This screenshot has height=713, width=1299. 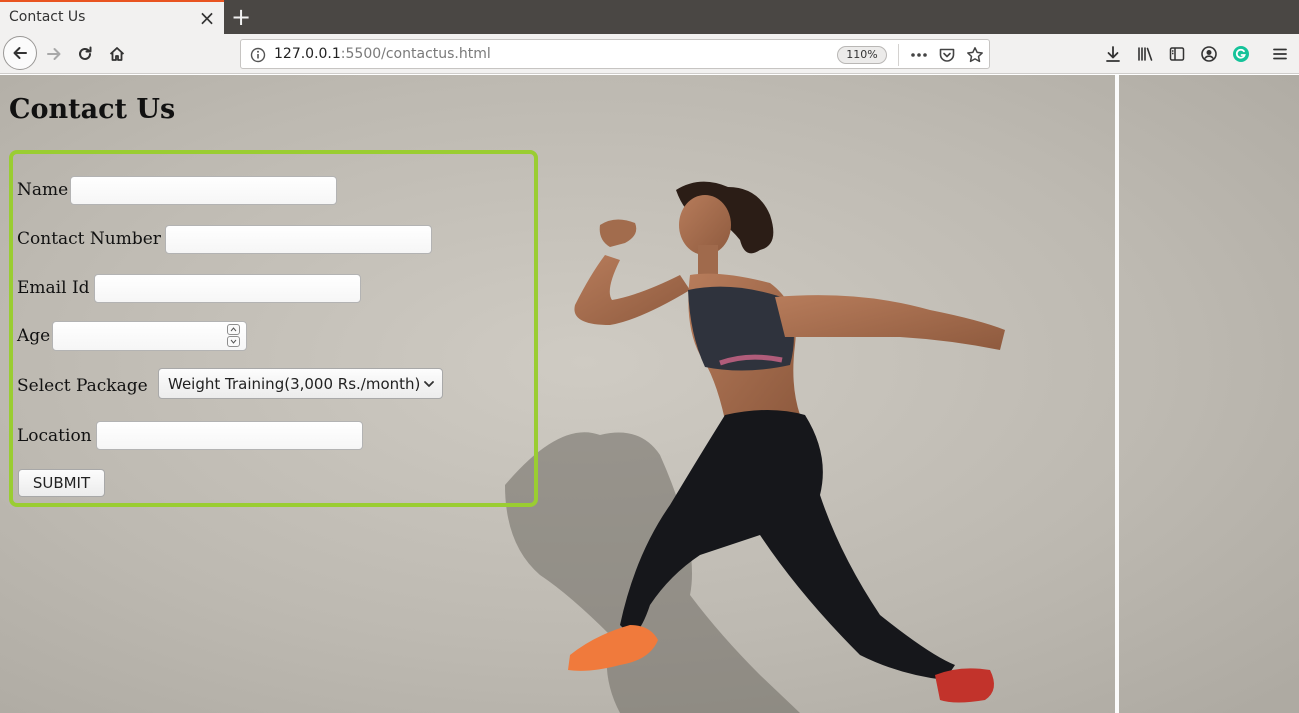 What do you see at coordinates (615, 54) in the screenshot?
I see `address-bar: 127.0.0.1:5500/contactus.html 110%` at bounding box center [615, 54].